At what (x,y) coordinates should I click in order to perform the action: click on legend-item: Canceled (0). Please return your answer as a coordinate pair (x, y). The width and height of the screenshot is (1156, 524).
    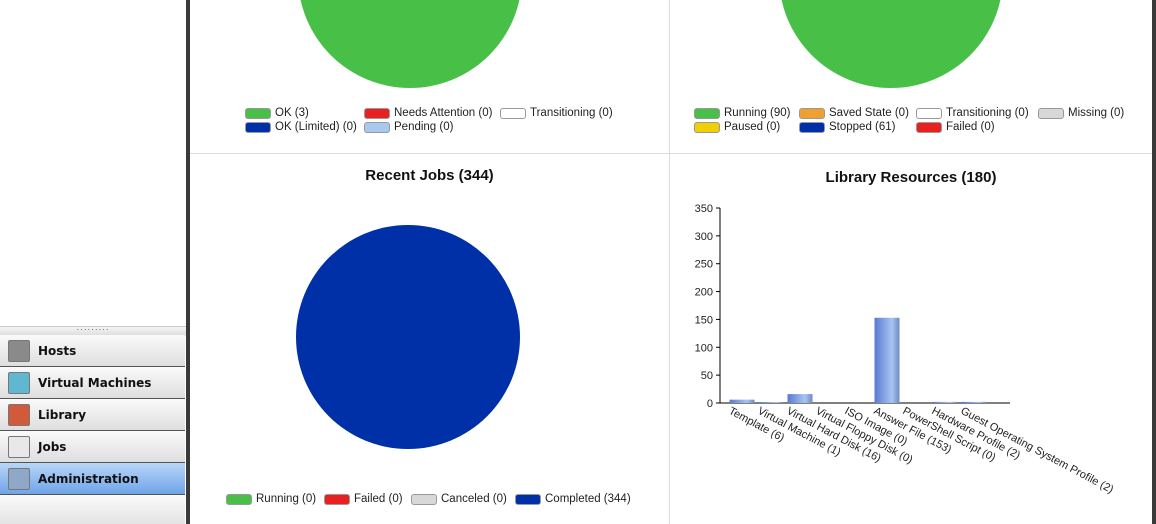
    Looking at the image, I should click on (459, 499).